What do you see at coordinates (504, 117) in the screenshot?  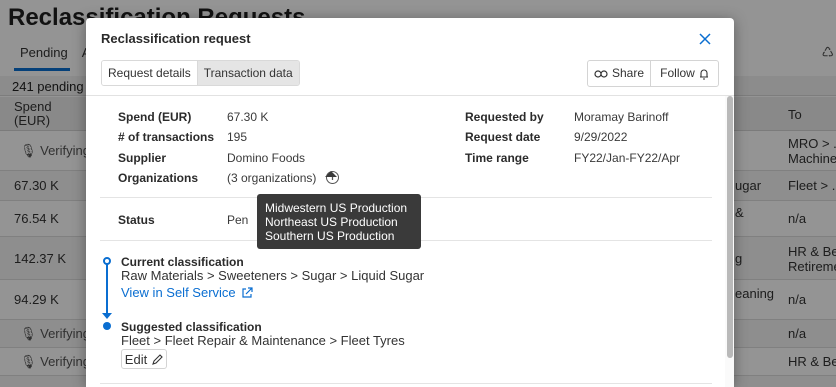 I see `requested-by-label: Requested by` at bounding box center [504, 117].